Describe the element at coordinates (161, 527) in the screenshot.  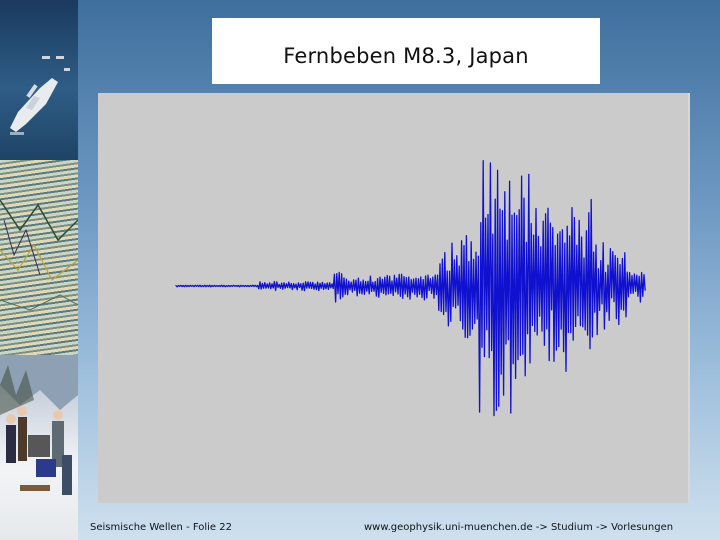
I see `footer-slide-number: Seismische Wellen - Folie 22` at that location.